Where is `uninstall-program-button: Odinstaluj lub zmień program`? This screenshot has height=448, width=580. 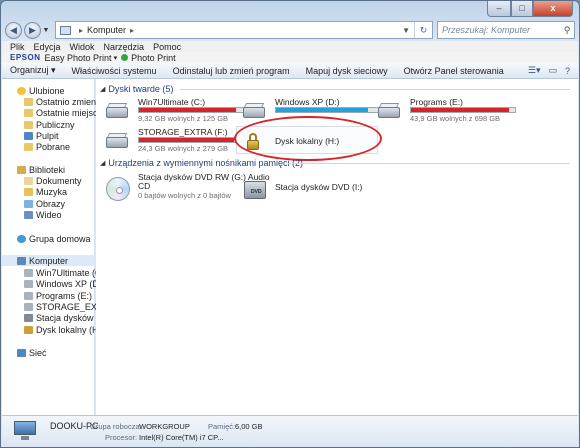
uninstall-program-button: Odinstaluj lub zmień program is located at coordinates (231, 71).